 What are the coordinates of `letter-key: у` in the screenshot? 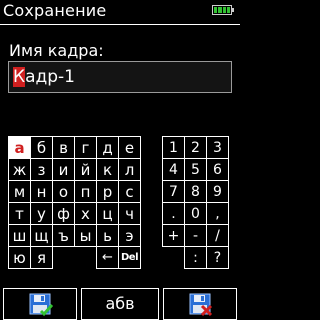 It's located at (41, 213).